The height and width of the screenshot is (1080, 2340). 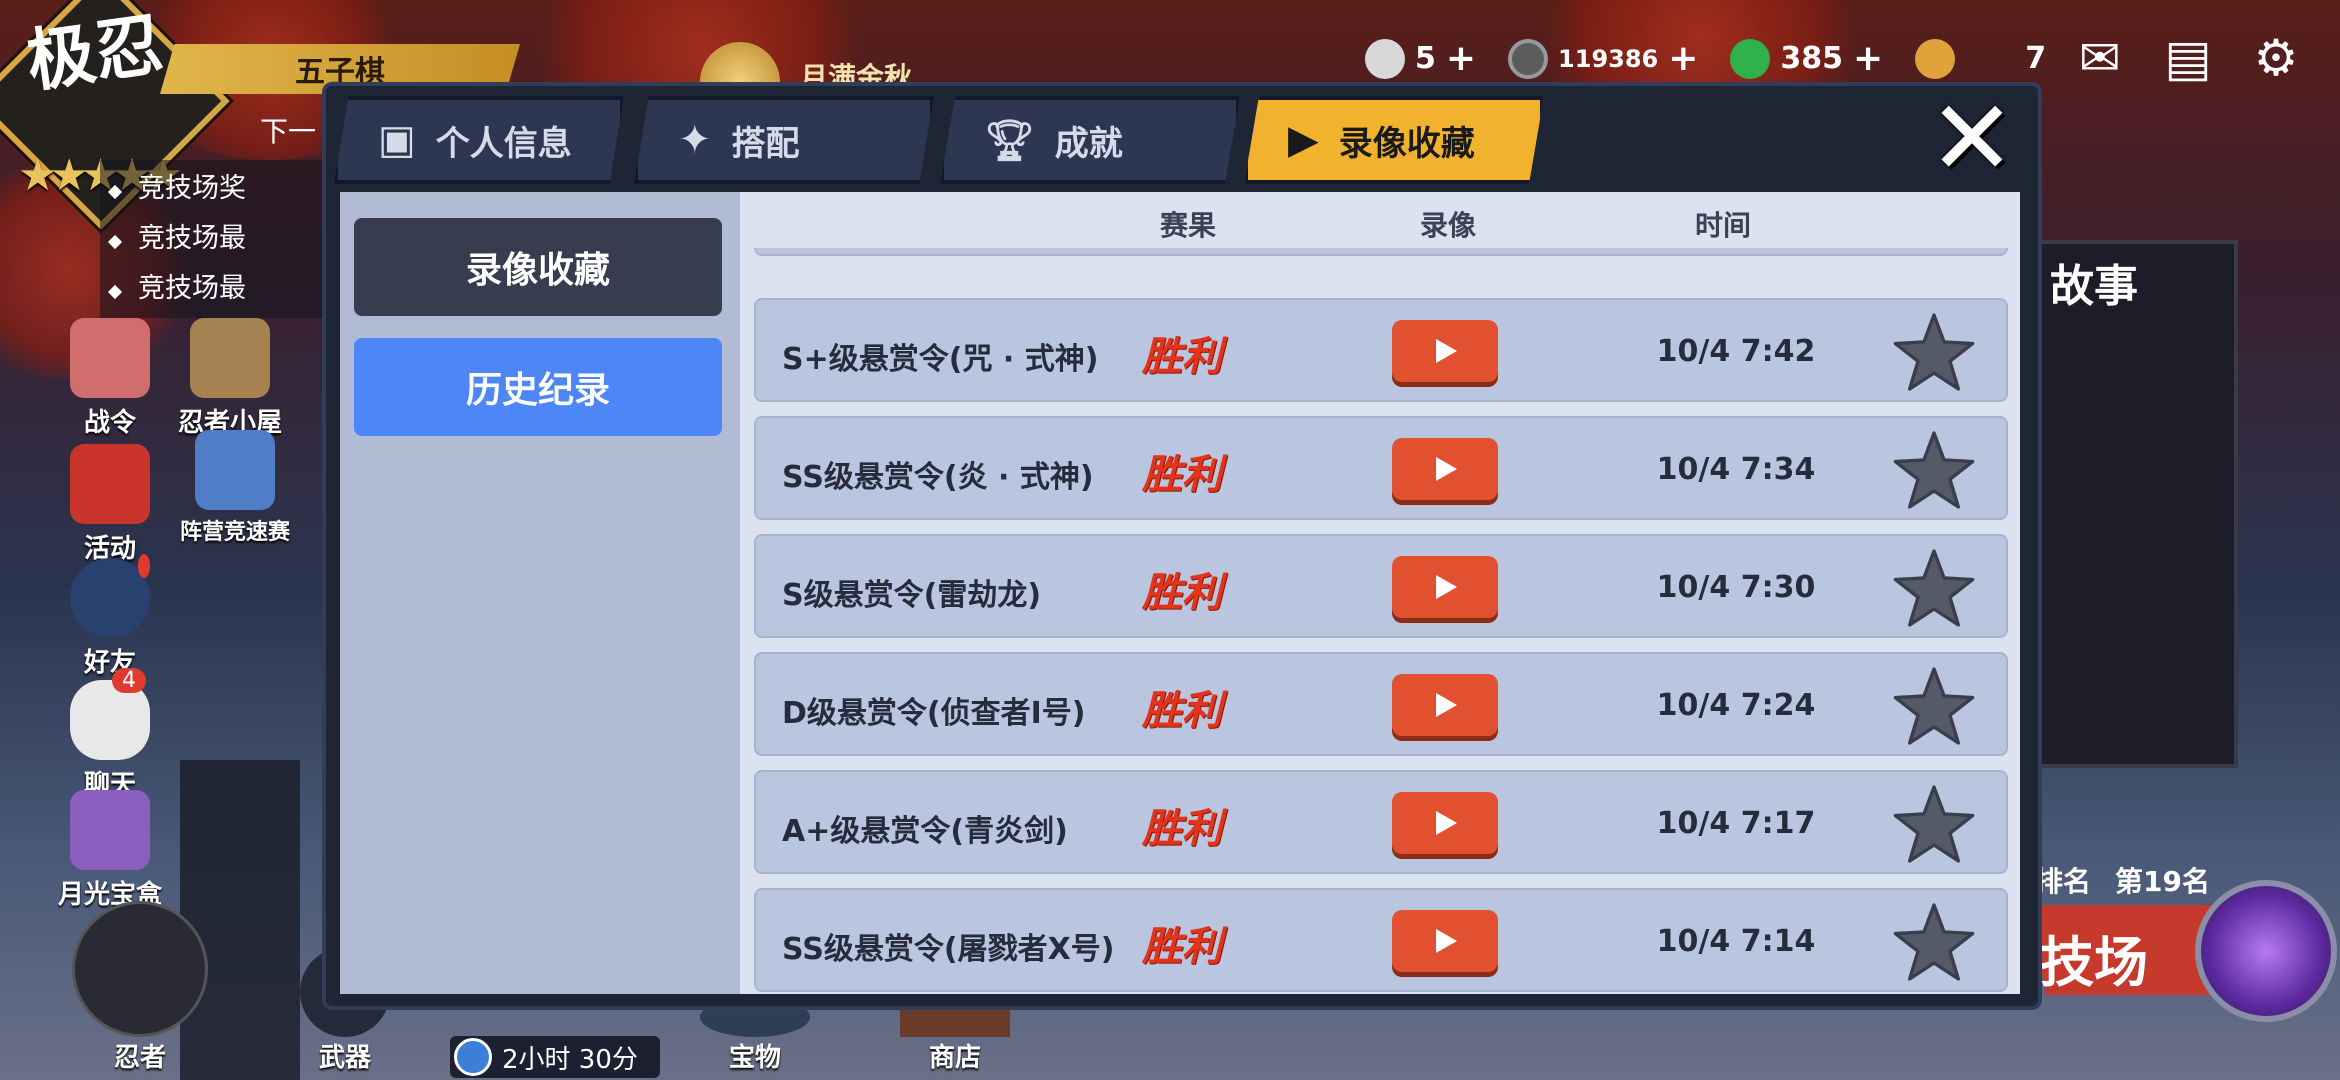 What do you see at coordinates (110, 358) in the screenshot?
I see `battle-pass-icon` at bounding box center [110, 358].